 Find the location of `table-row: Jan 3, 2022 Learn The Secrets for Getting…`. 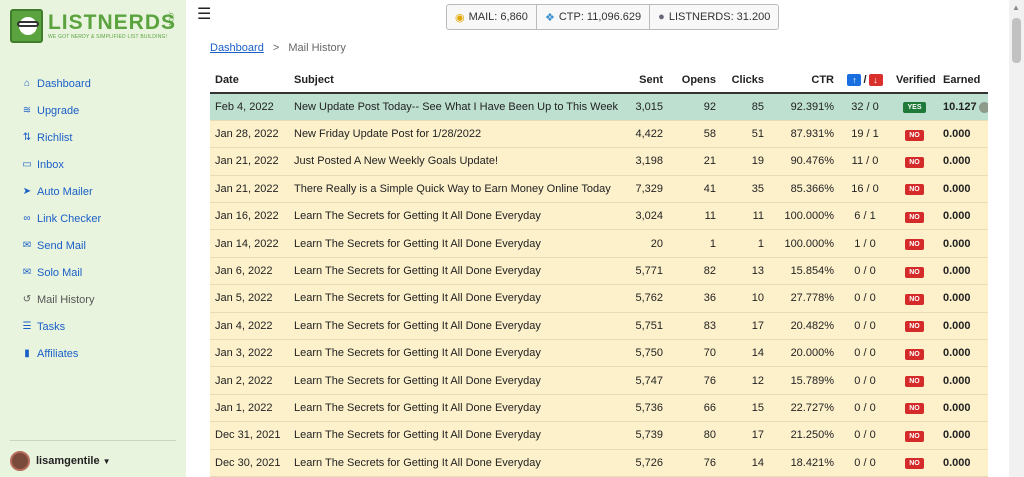

table-row: Jan 3, 2022 Learn The Secrets for Getting… is located at coordinates (599, 353).